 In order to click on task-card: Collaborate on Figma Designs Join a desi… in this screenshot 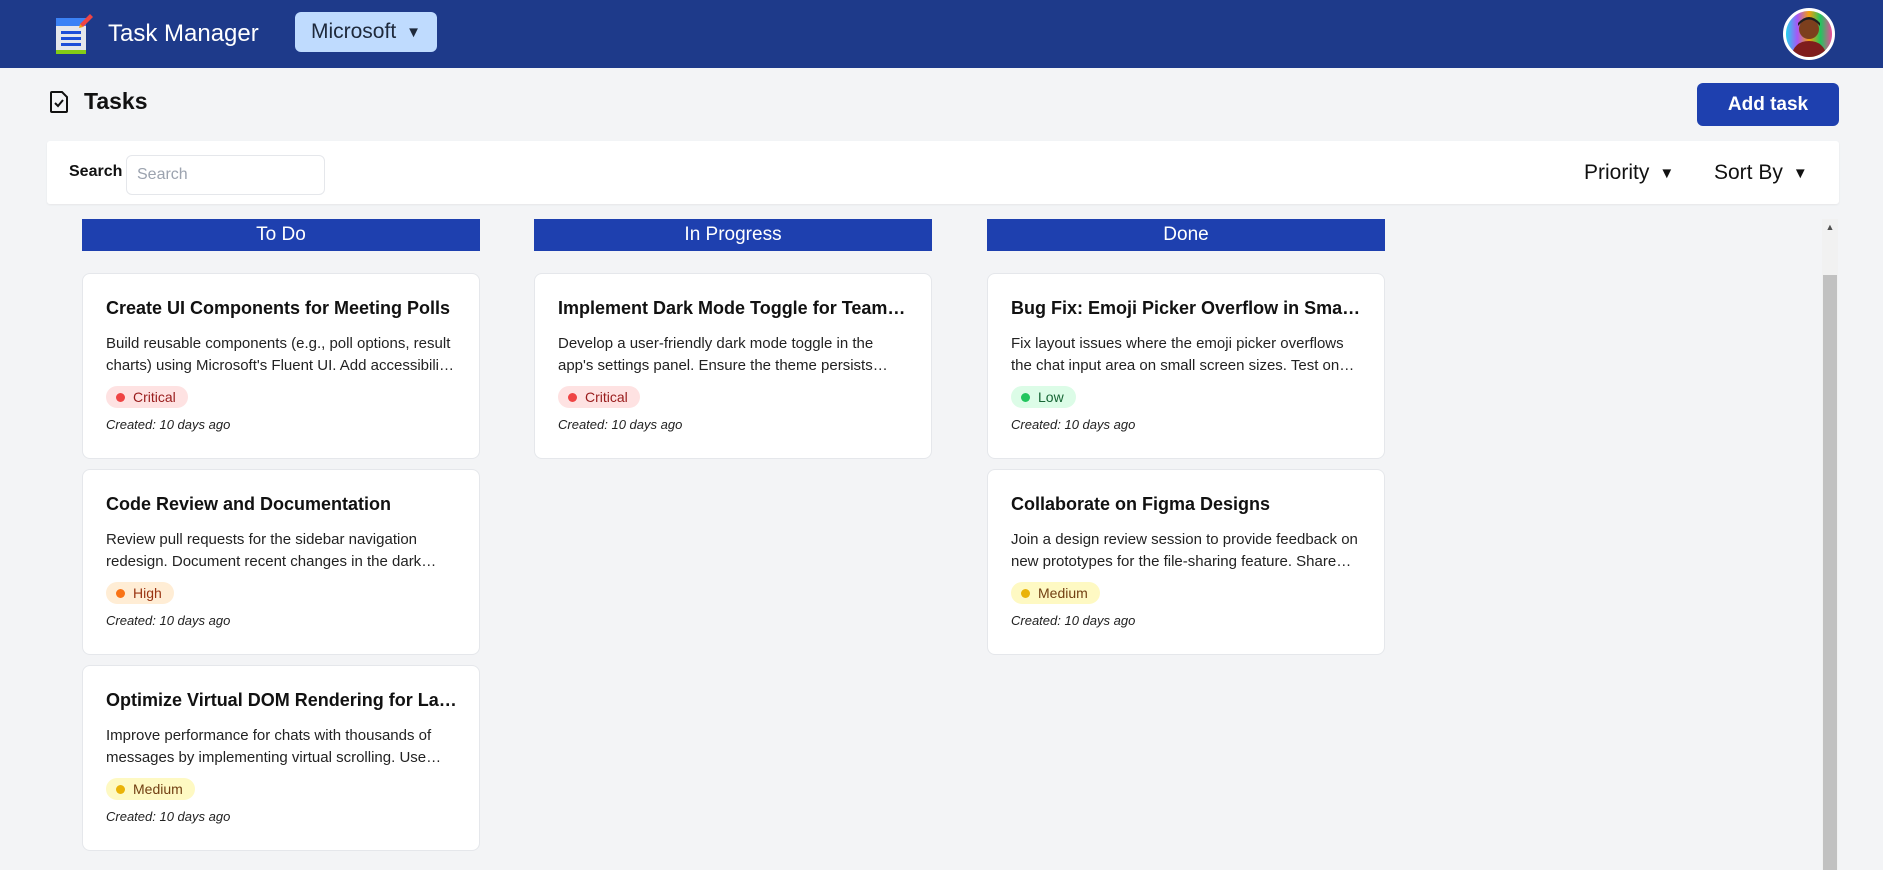, I will do `click(1186, 562)`.